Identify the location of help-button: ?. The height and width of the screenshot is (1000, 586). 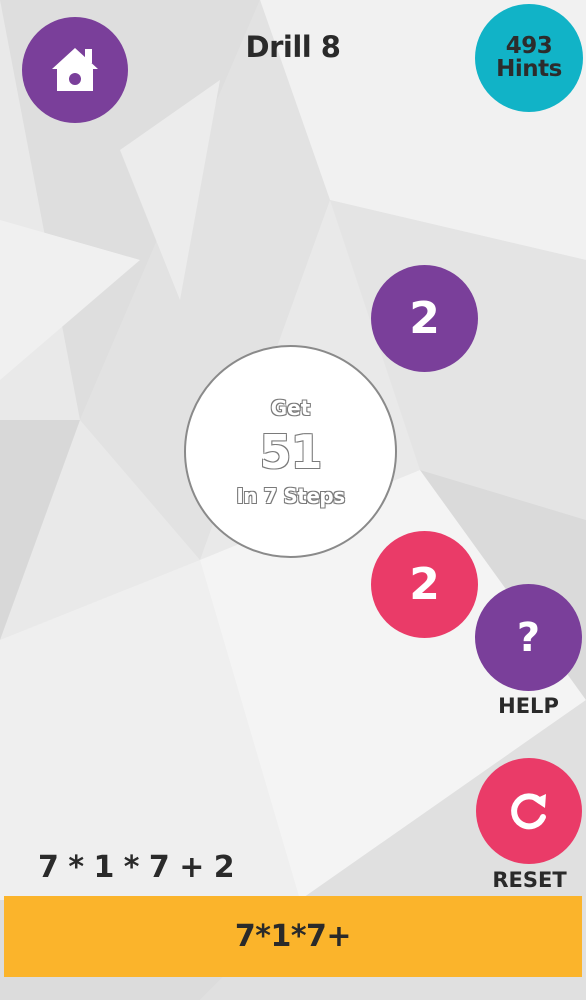
(528, 637).